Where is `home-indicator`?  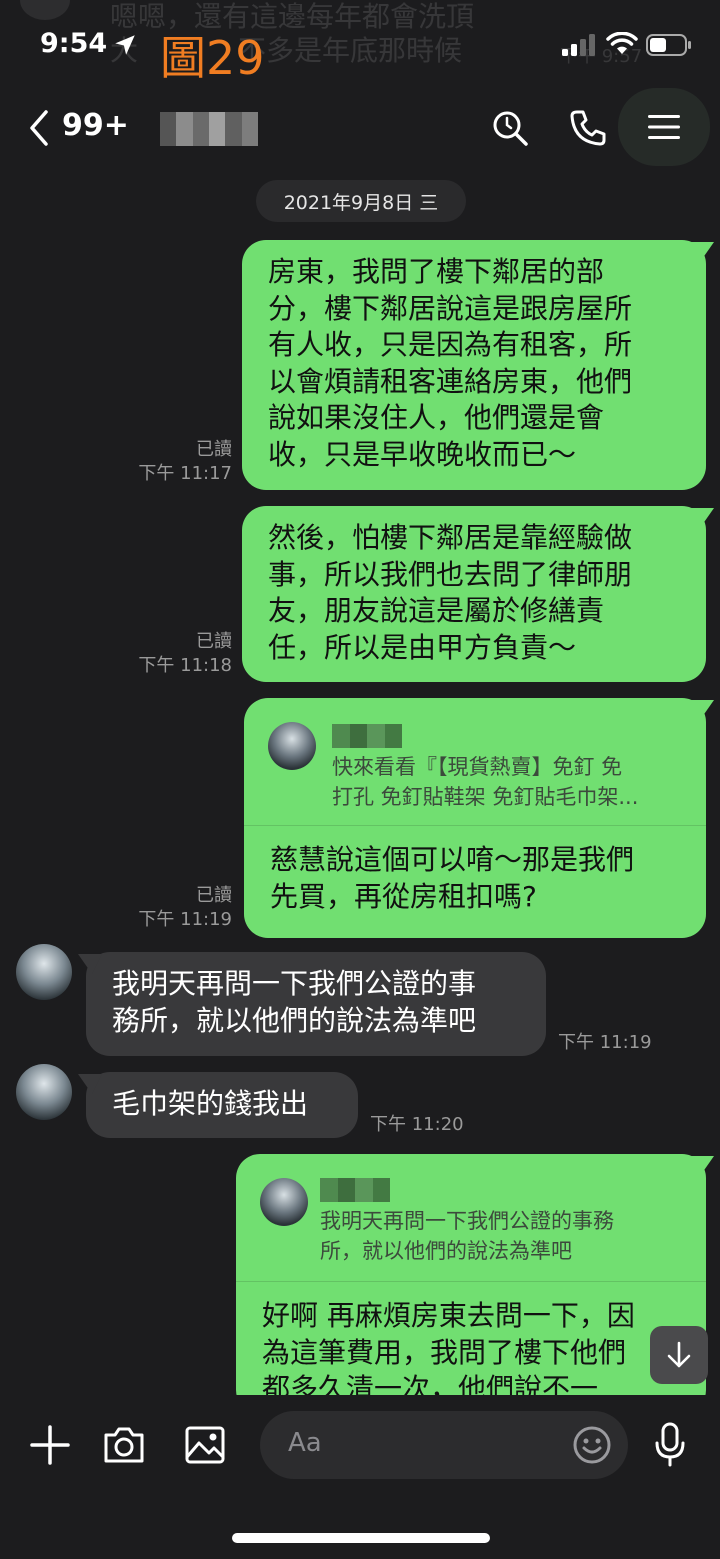
home-indicator is located at coordinates (361, 1538).